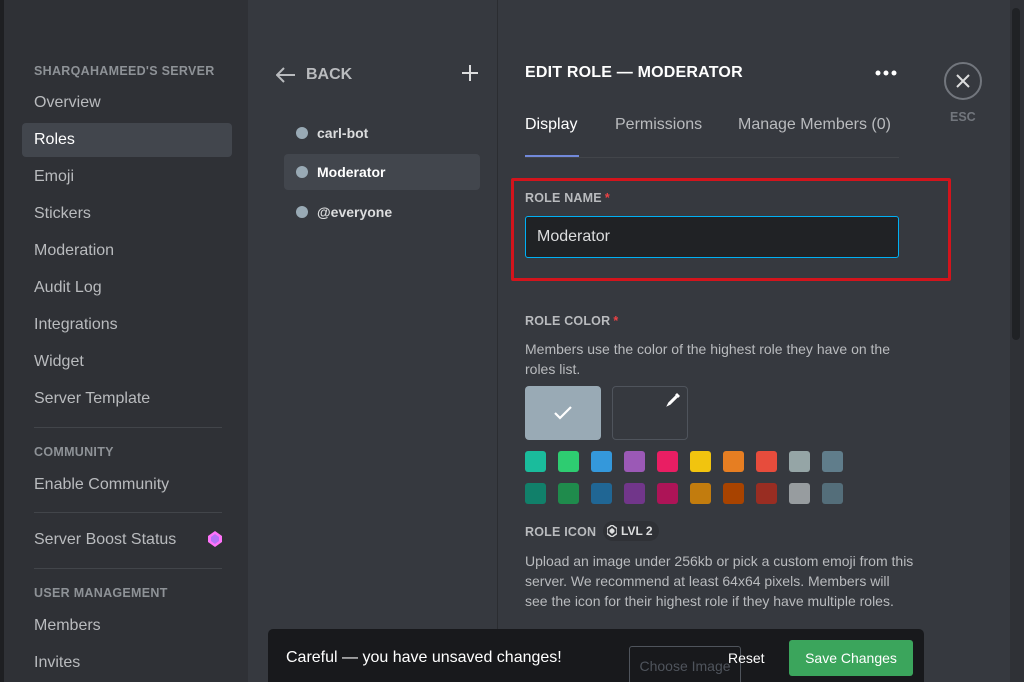 The height and width of the screenshot is (682, 1024). I want to click on role-name-input, so click(712, 237).